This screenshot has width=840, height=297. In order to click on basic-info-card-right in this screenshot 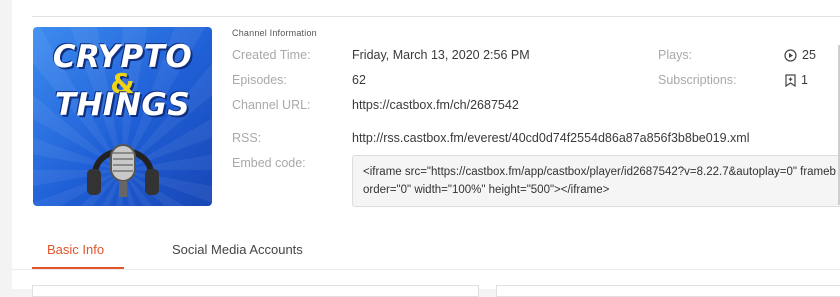, I will do `click(668, 291)`.